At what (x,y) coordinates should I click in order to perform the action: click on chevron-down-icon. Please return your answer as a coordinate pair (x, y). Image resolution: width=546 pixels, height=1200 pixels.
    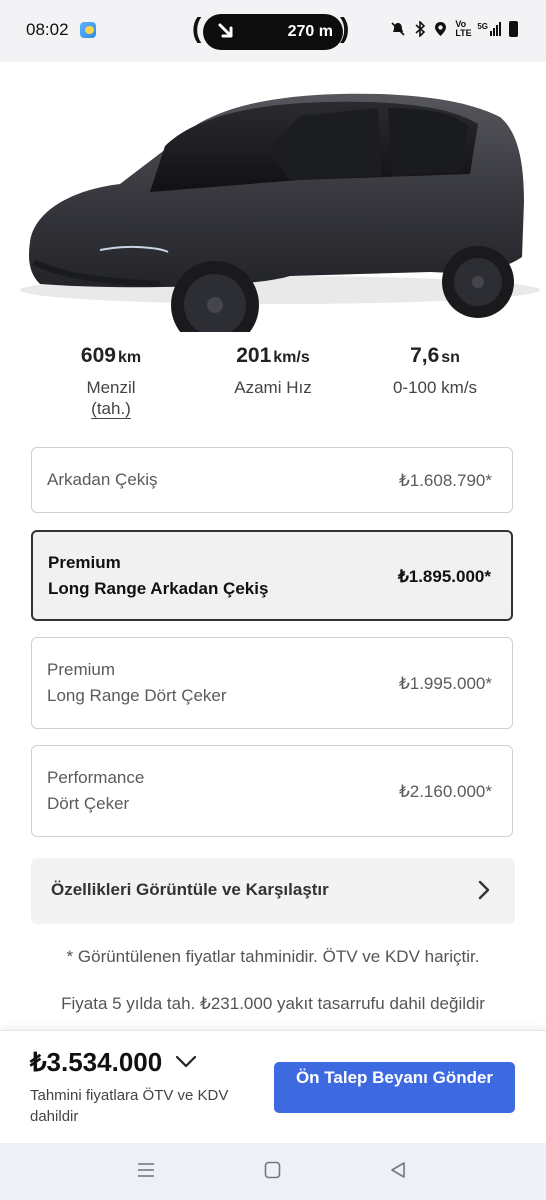
    Looking at the image, I should click on (186, 1062).